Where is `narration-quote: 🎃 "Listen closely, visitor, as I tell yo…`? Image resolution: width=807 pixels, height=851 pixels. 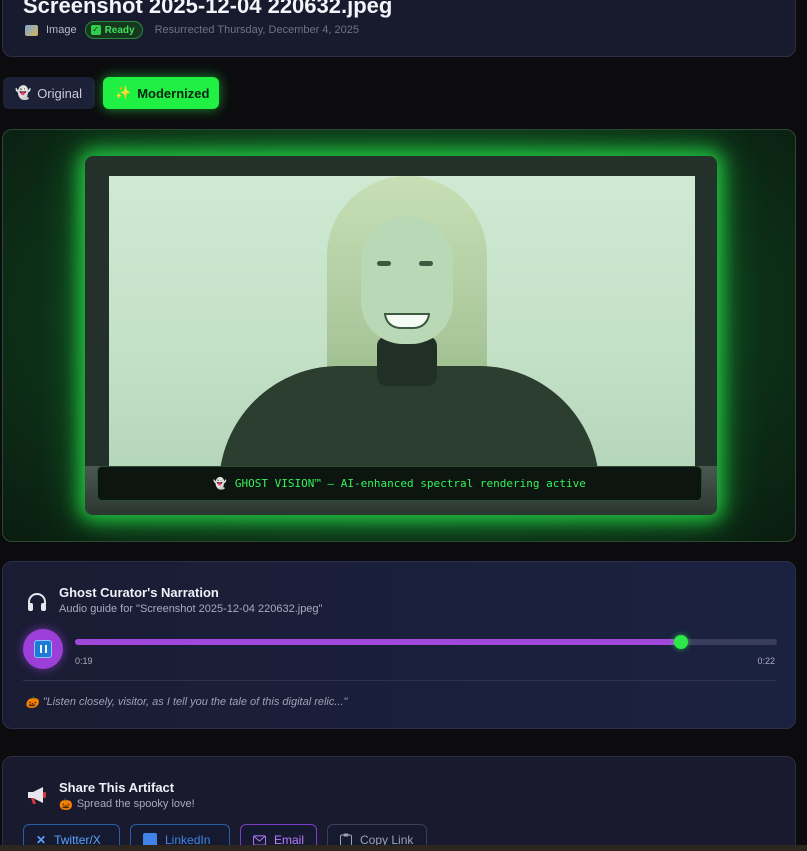
narration-quote: 🎃 "Listen closely, visitor, as I tell yo… is located at coordinates (186, 702).